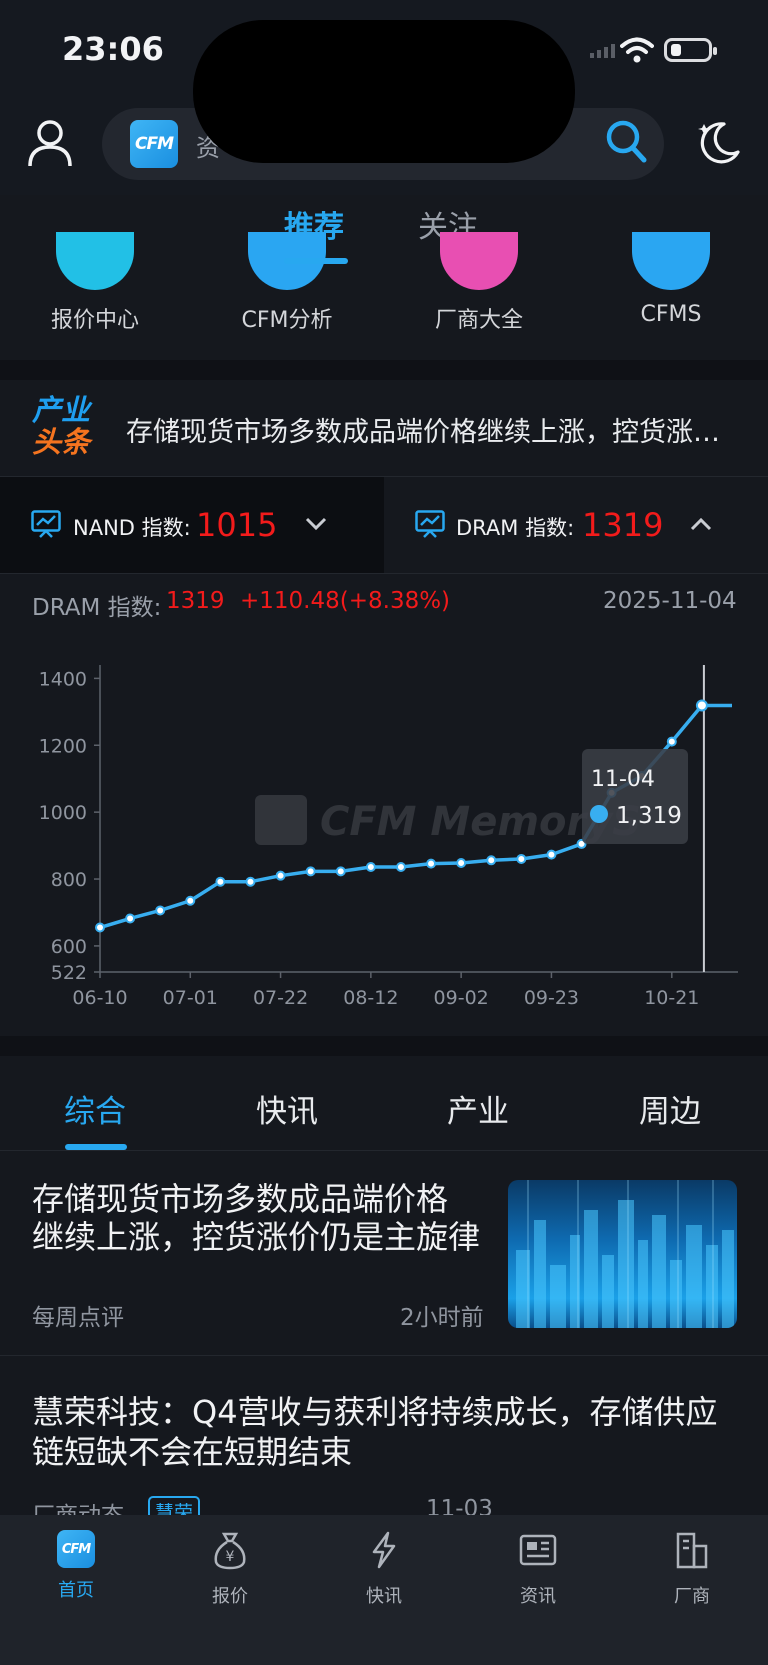  What do you see at coordinates (670, 601) in the screenshot?
I see `chart-date: 2025-11-04` at bounding box center [670, 601].